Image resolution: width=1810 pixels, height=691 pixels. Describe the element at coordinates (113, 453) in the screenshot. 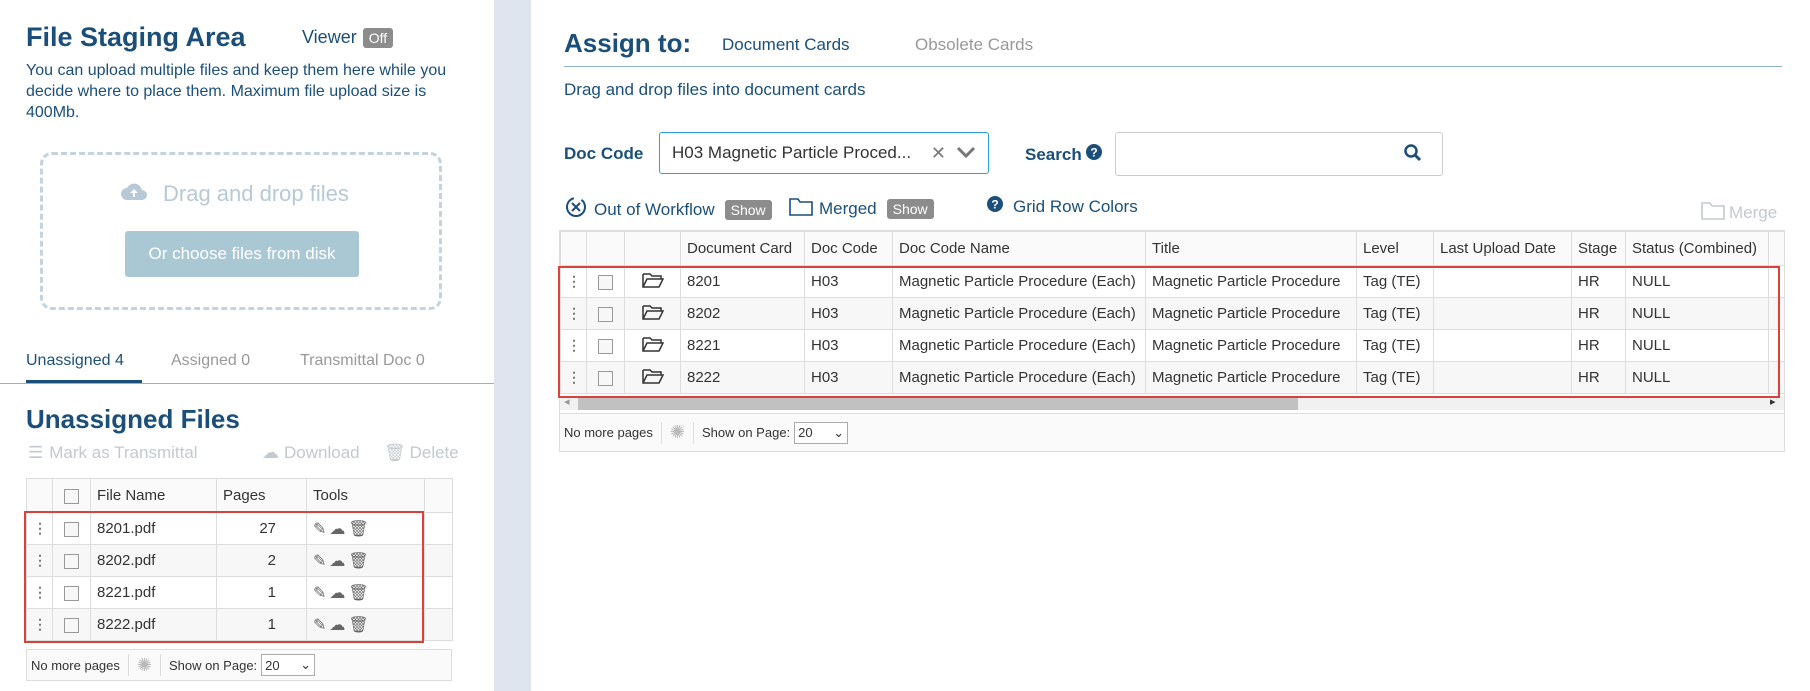

I see `mark-transmittal-button: ☰ Mark as Transmittal` at that location.